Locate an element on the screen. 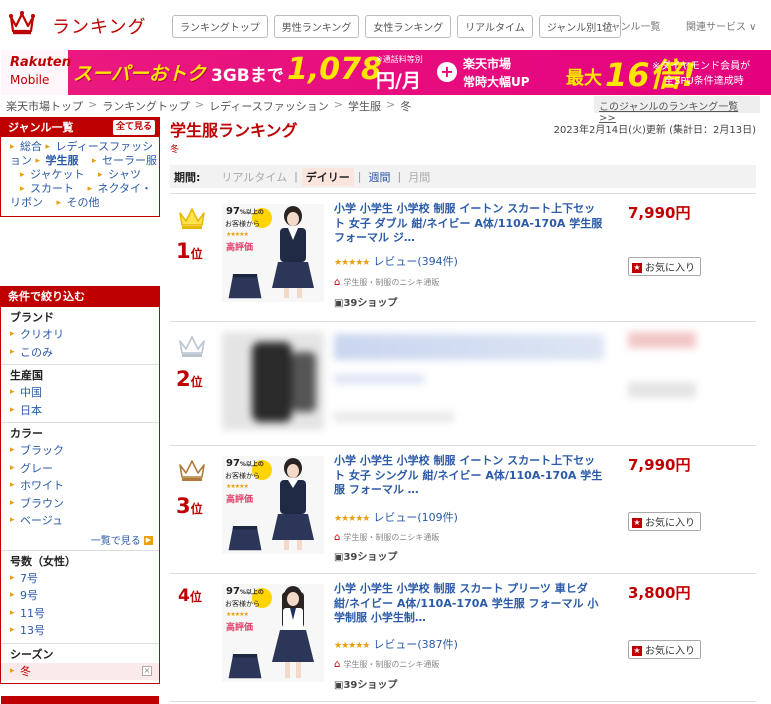 The height and width of the screenshot is (704, 771). filter-option: 13号 is located at coordinates (84, 631).